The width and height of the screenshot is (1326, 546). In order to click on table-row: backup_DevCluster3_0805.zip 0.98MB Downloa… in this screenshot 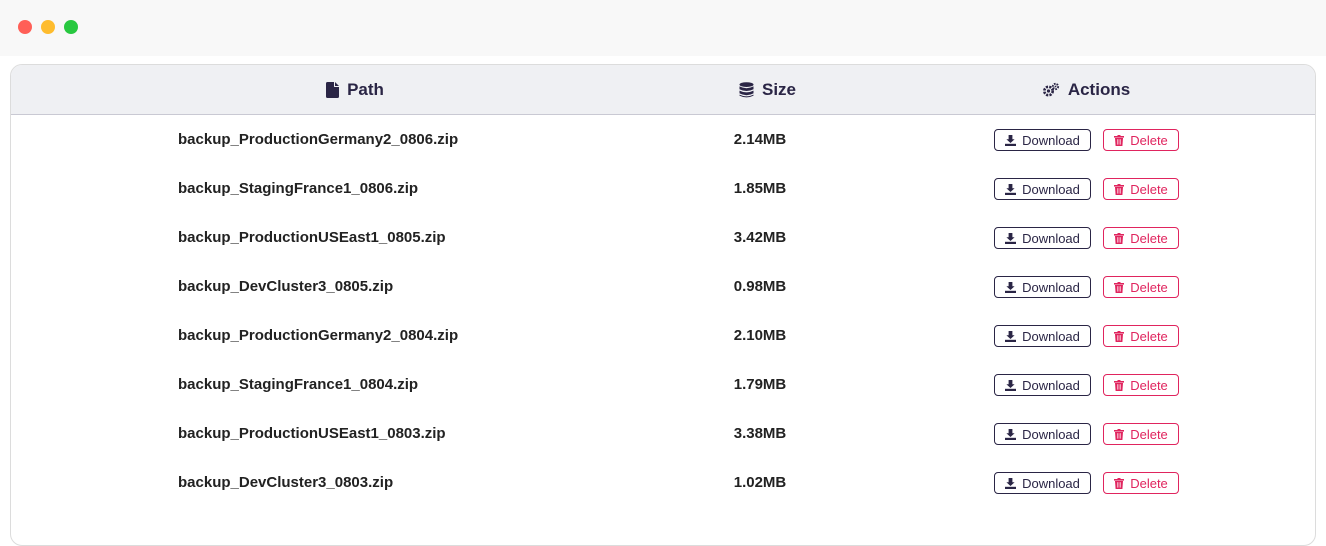, I will do `click(663, 286)`.